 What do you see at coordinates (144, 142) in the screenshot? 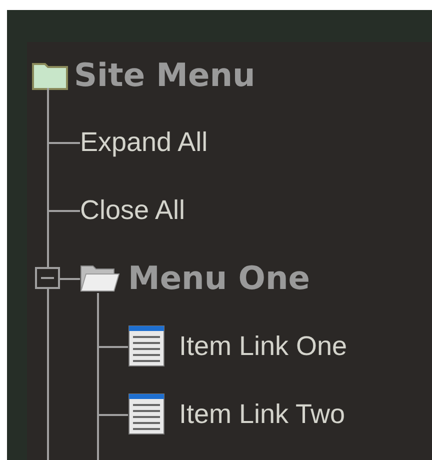
I see `tree-link: Expand All` at bounding box center [144, 142].